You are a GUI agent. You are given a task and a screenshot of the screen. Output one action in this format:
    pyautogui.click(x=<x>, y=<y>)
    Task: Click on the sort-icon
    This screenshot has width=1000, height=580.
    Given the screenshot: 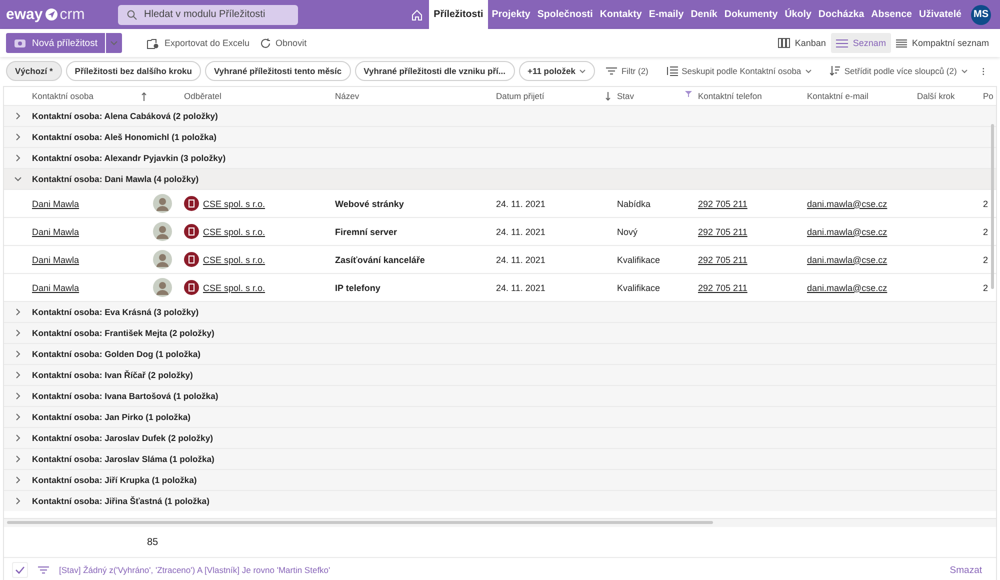 What is the action you would take?
    pyautogui.click(x=835, y=71)
    